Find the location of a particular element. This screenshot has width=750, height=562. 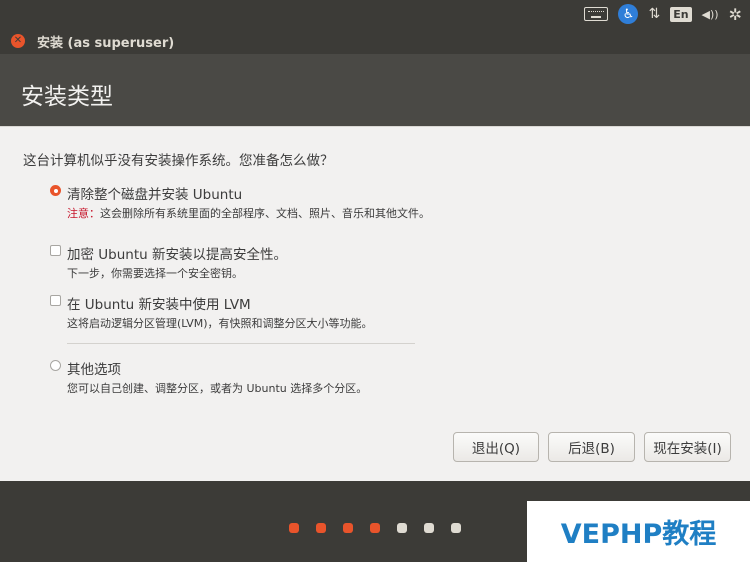

volume-icon: ◀)) is located at coordinates (710, 14).